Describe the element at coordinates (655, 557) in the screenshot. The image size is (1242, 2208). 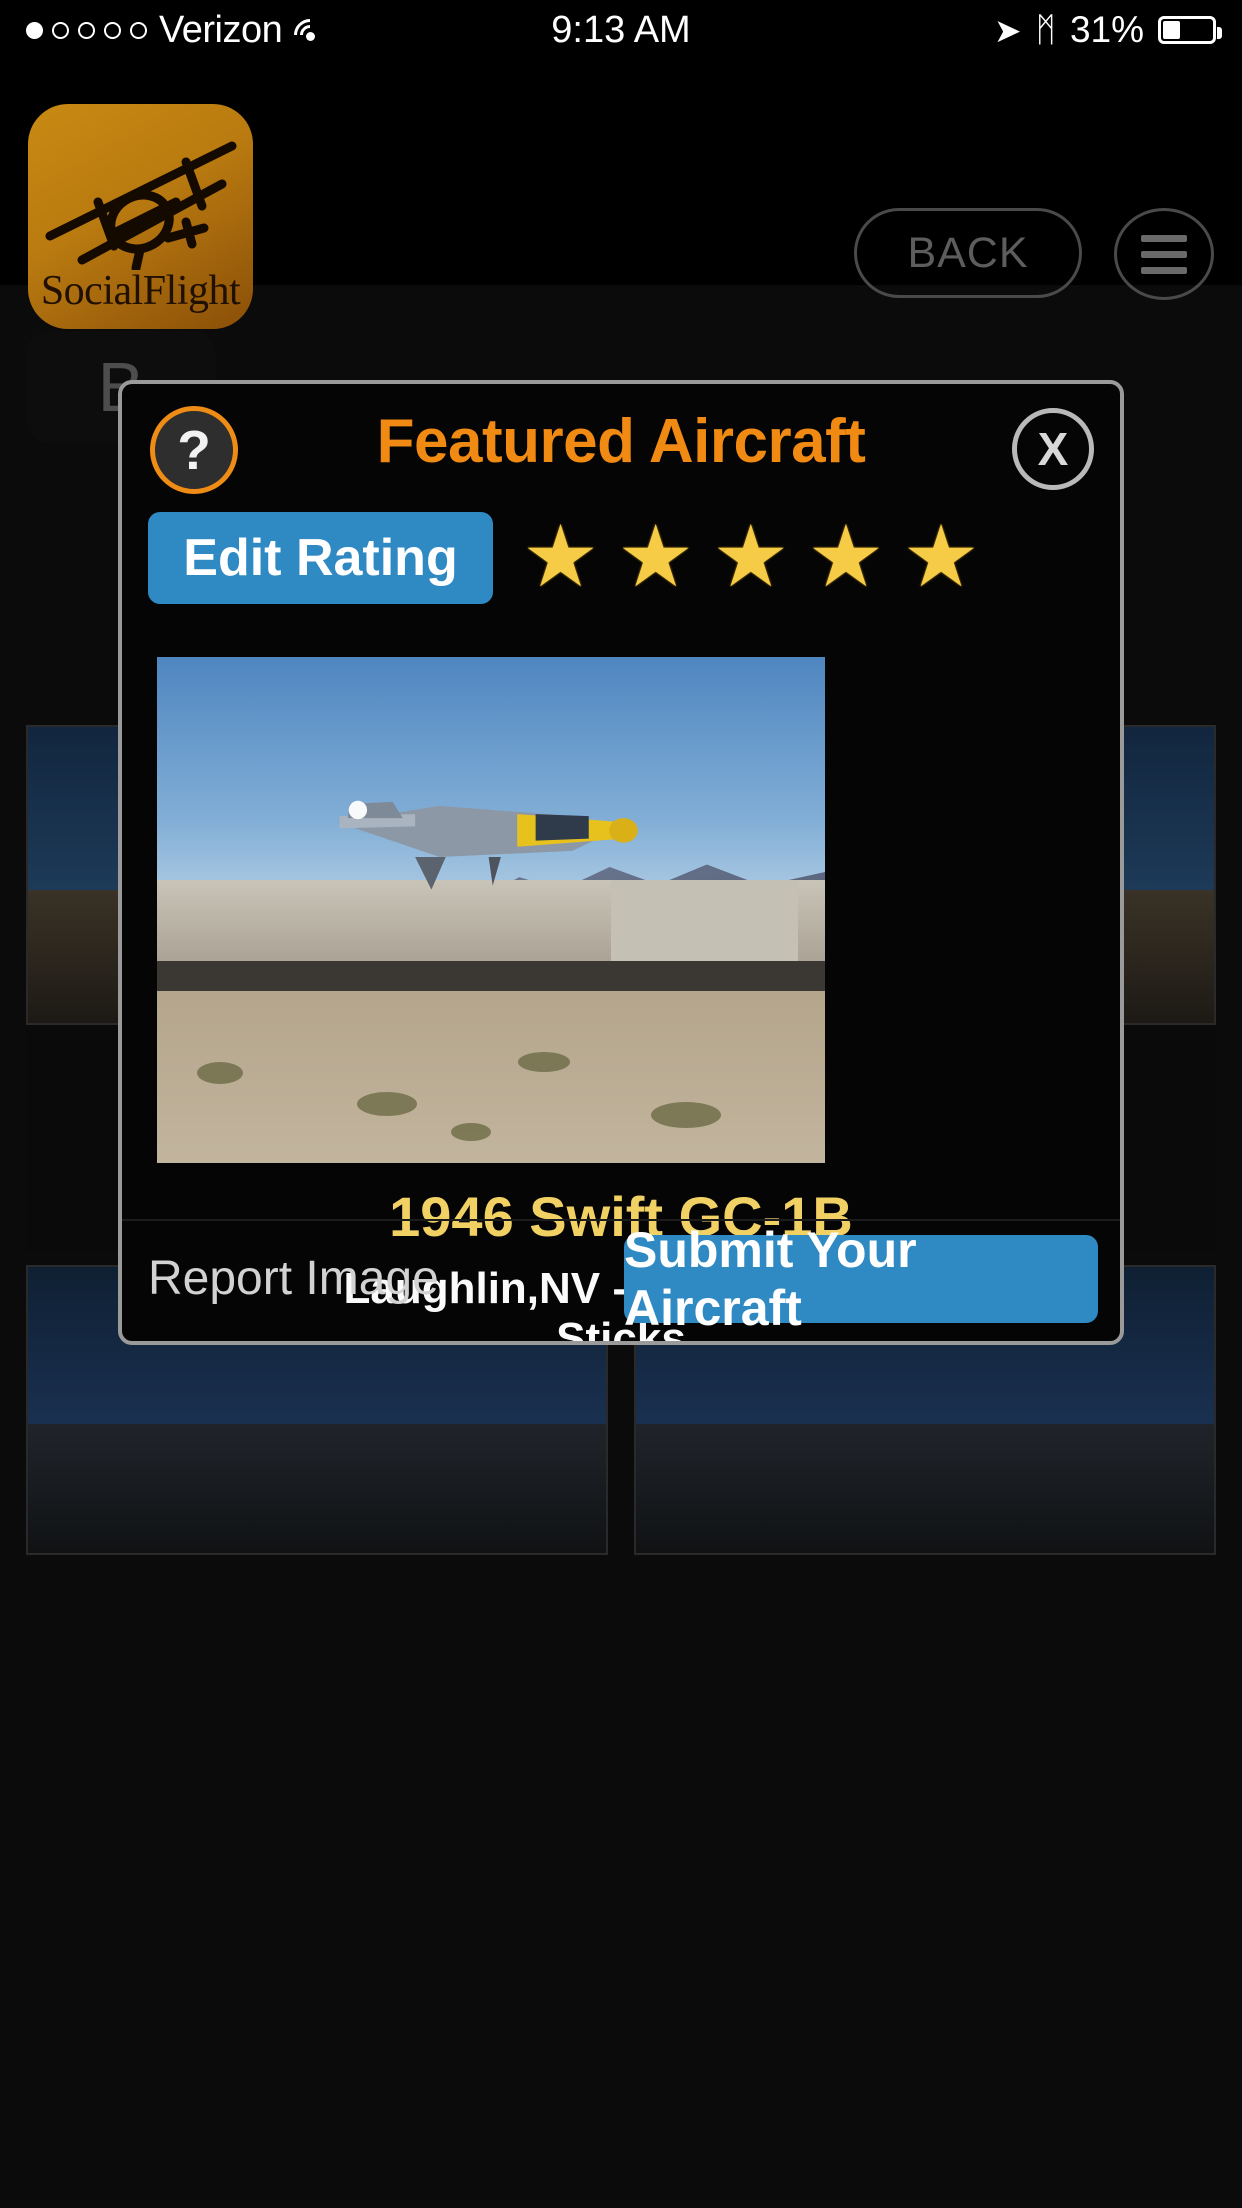
I see `star-icon-2: ★` at that location.